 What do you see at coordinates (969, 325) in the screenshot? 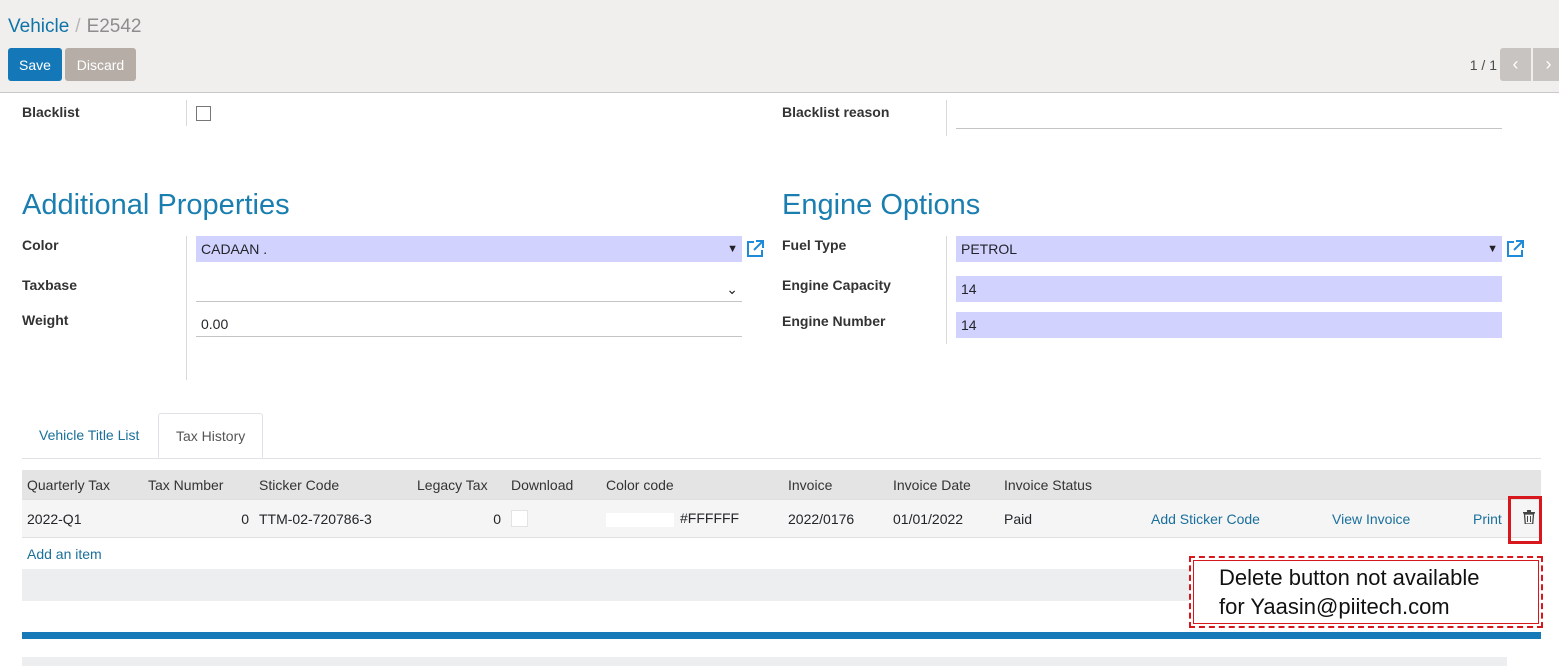
I see `engine-number-value: 14` at bounding box center [969, 325].